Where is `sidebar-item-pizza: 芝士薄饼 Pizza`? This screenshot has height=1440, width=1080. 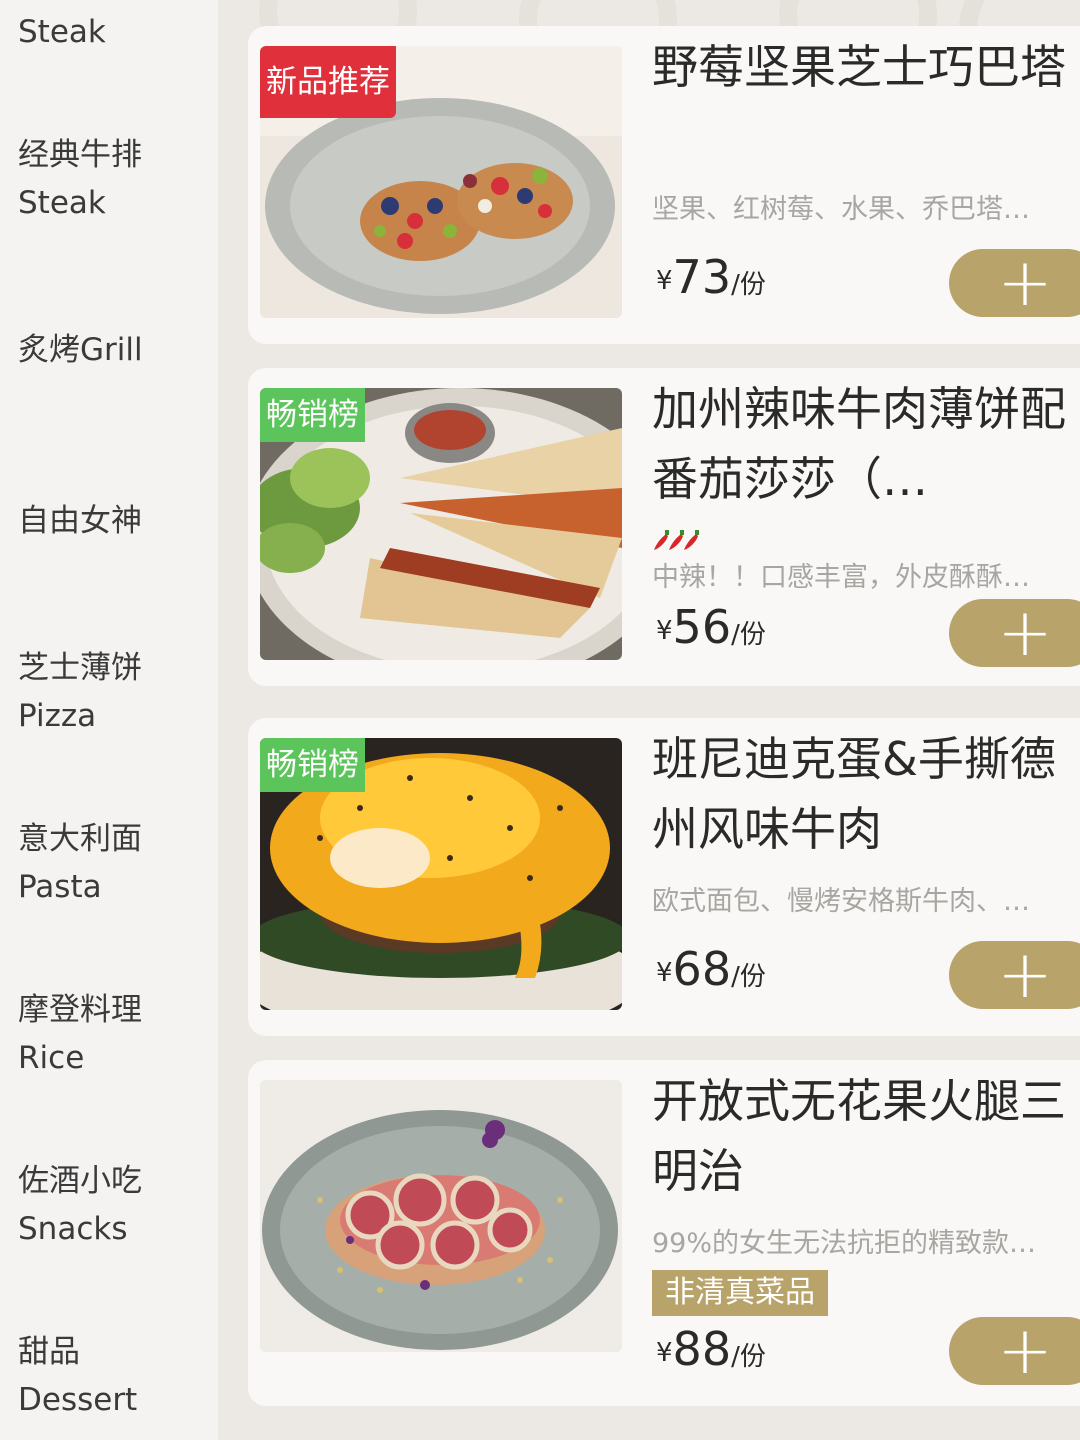
sidebar-item-pizza: 芝士薄饼 Pizza is located at coordinates (113, 692).